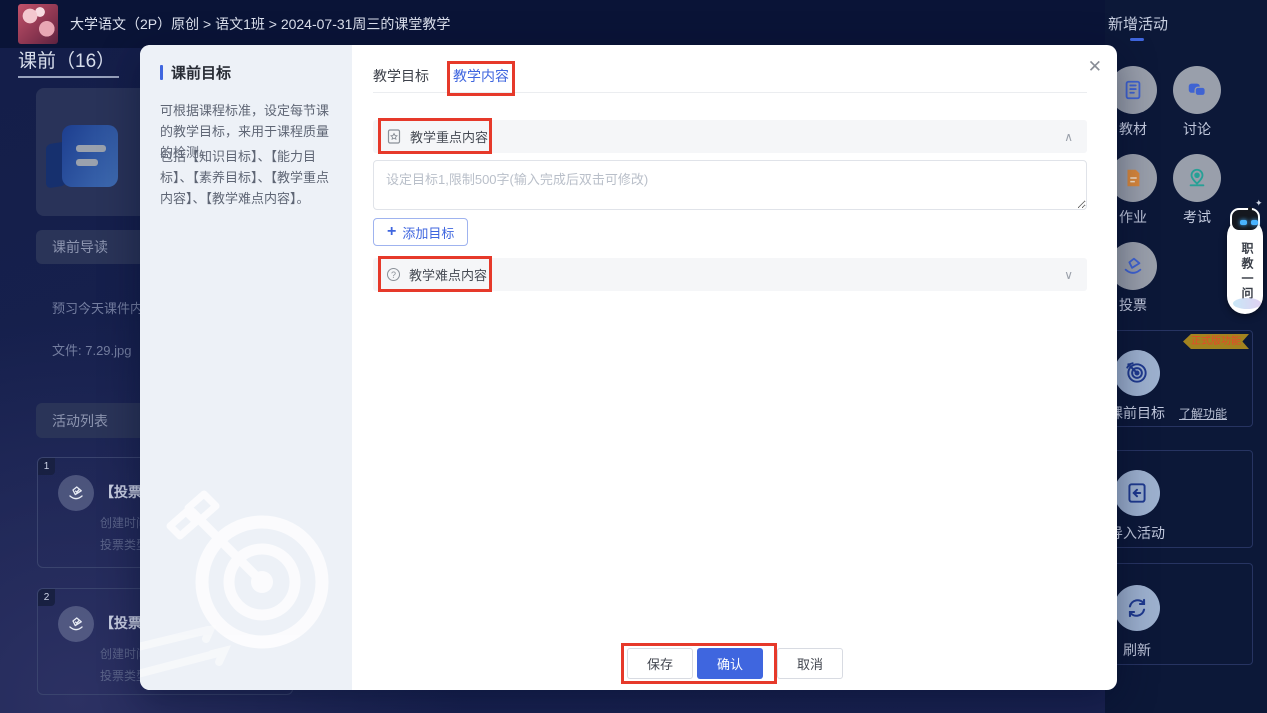  Describe the element at coordinates (730, 136) in the screenshot. I see `section-key-content: 教学重点内容 ∧` at that location.